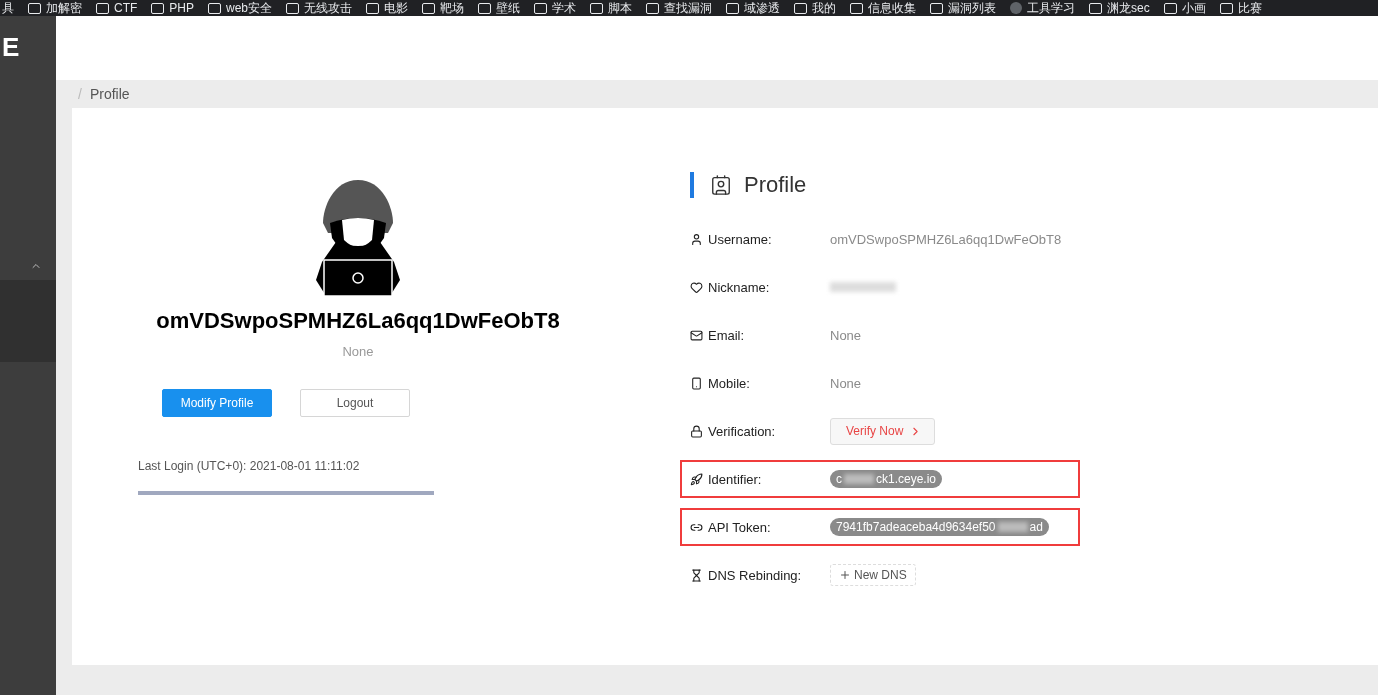 Image resolution: width=1378 pixels, height=695 pixels. I want to click on last-login-text: Last Login (UTC+0): 2021-08-01 11:11:02, so click(249, 466).